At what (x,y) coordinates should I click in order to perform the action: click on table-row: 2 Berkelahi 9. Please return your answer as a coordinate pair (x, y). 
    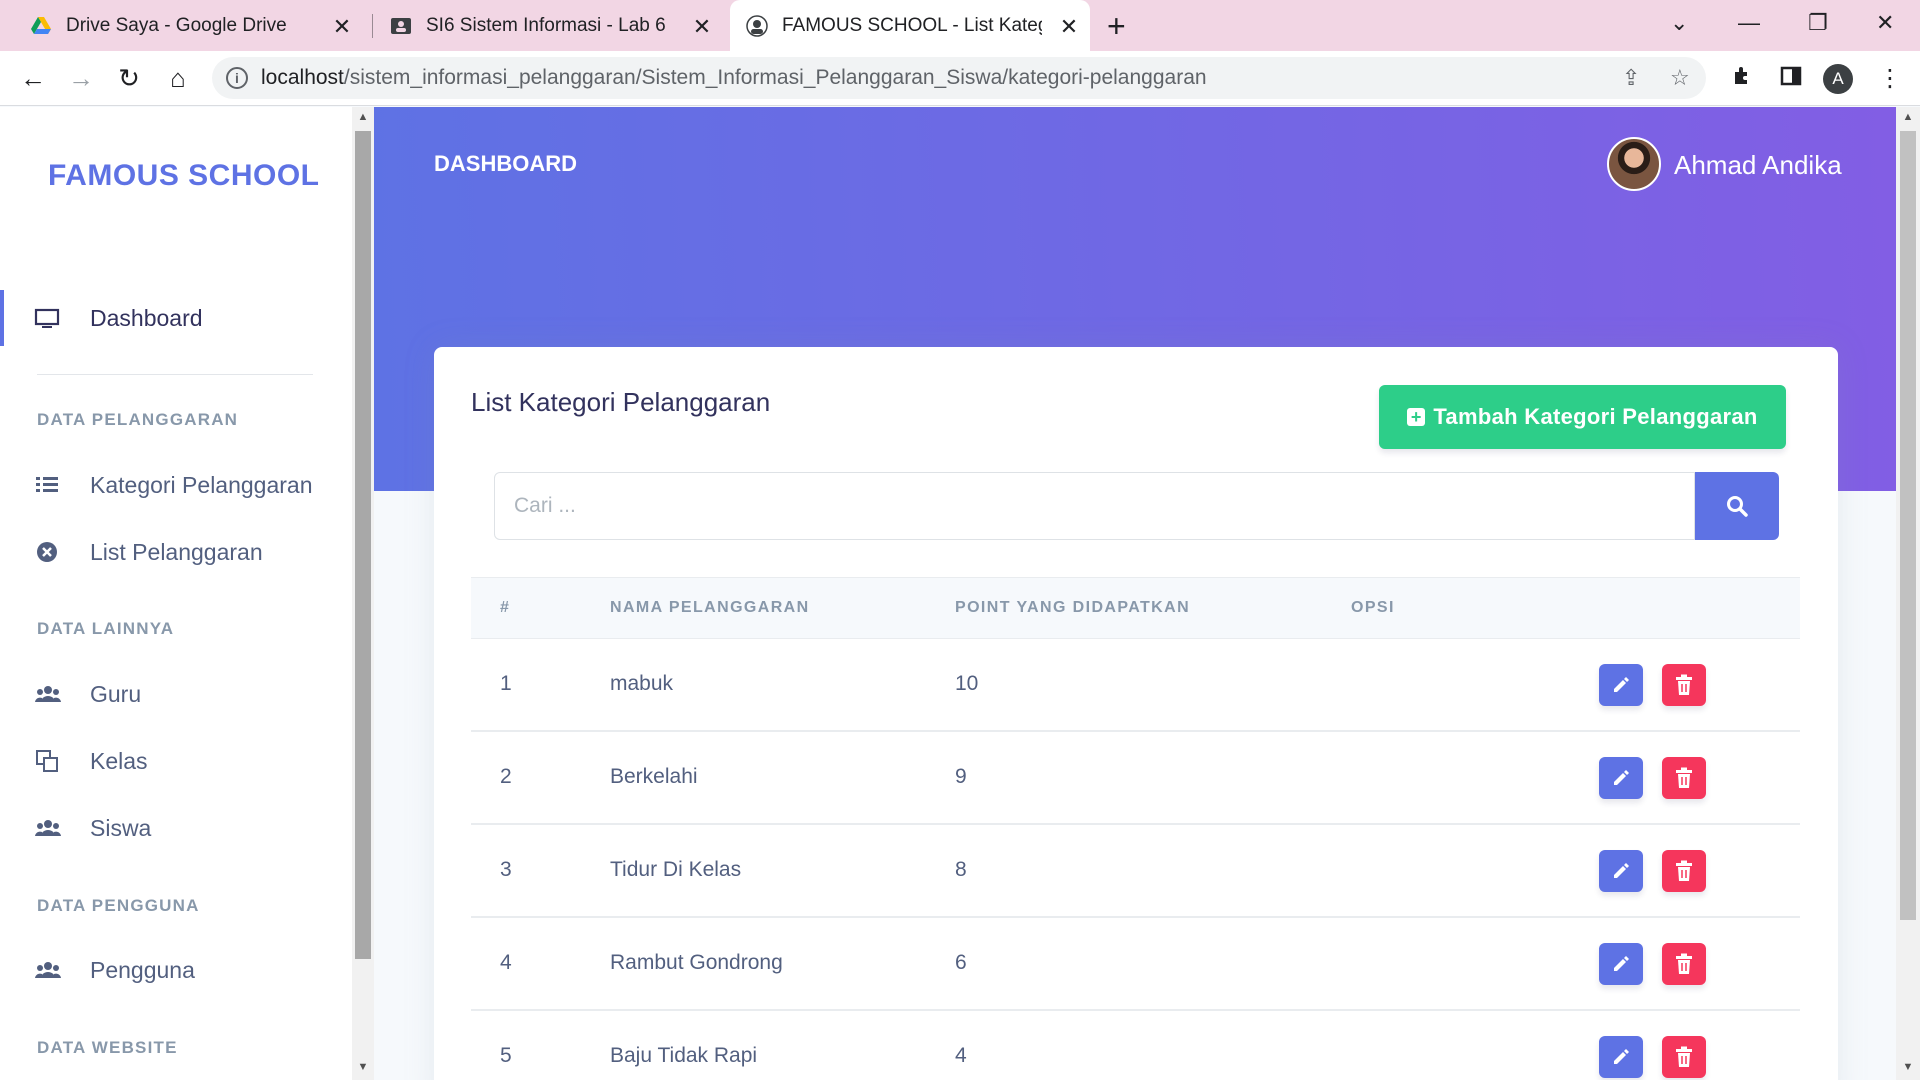
    Looking at the image, I should click on (1135, 778).